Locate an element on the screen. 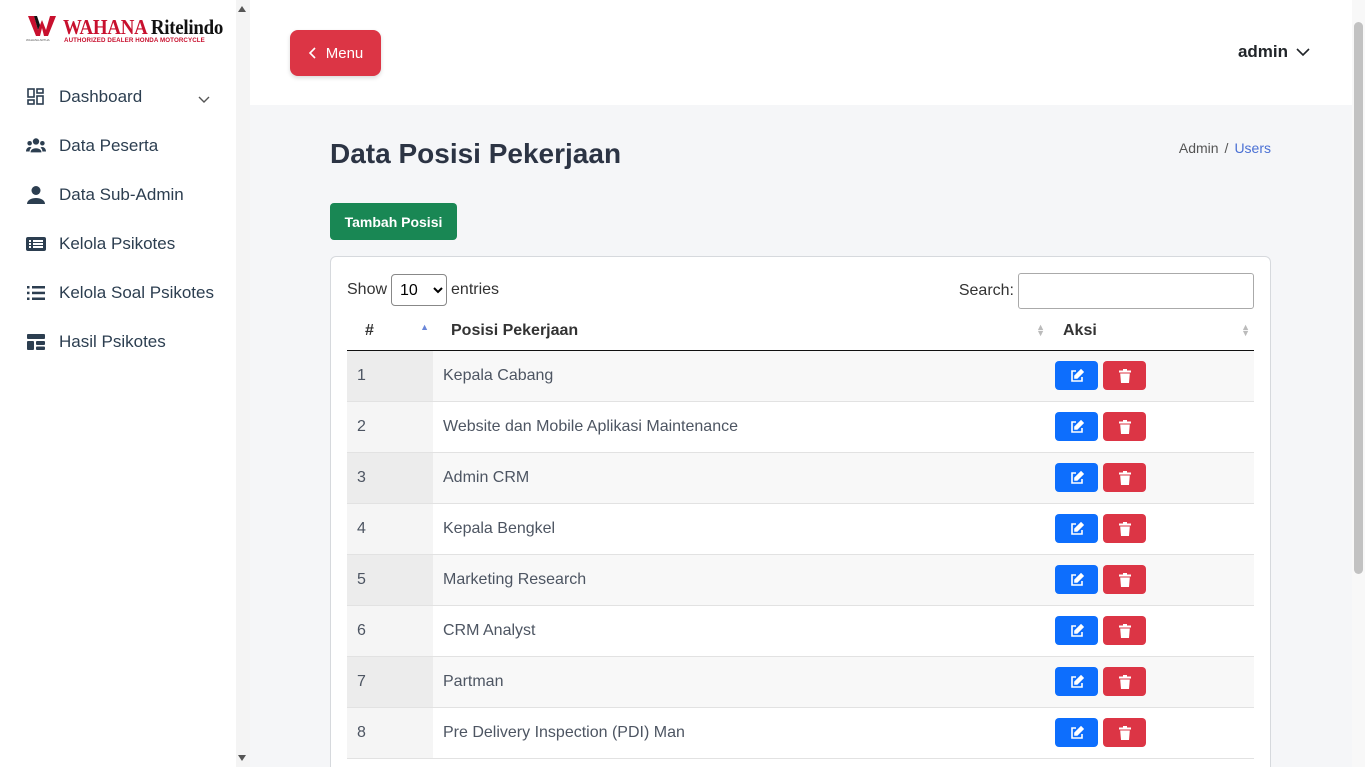  row-posisi: Kepala Bengkel is located at coordinates (741, 529).